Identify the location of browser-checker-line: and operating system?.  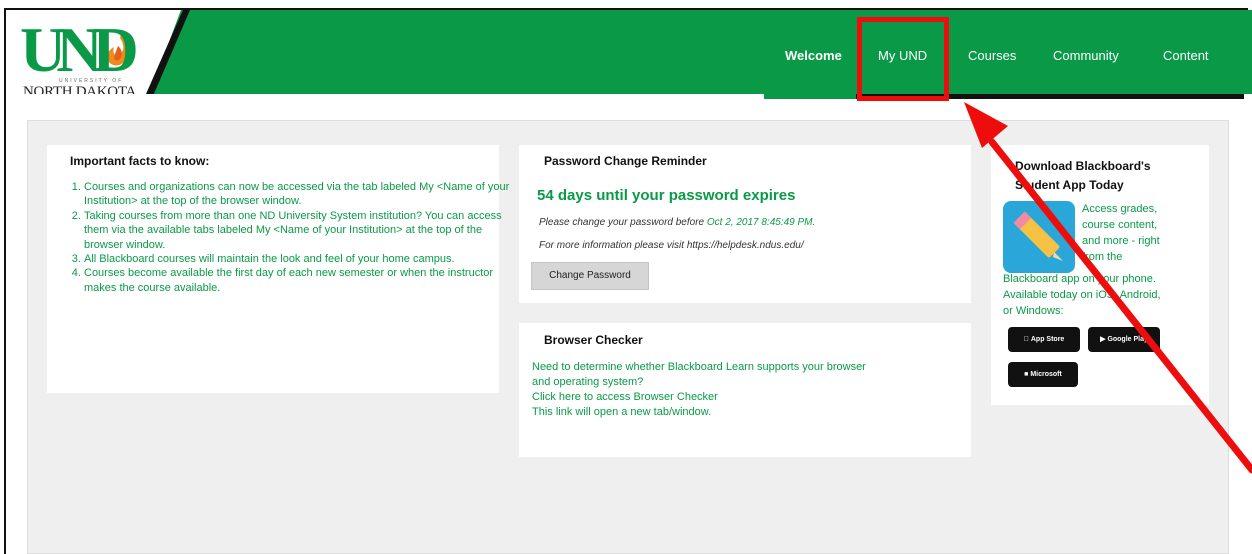
(699, 382).